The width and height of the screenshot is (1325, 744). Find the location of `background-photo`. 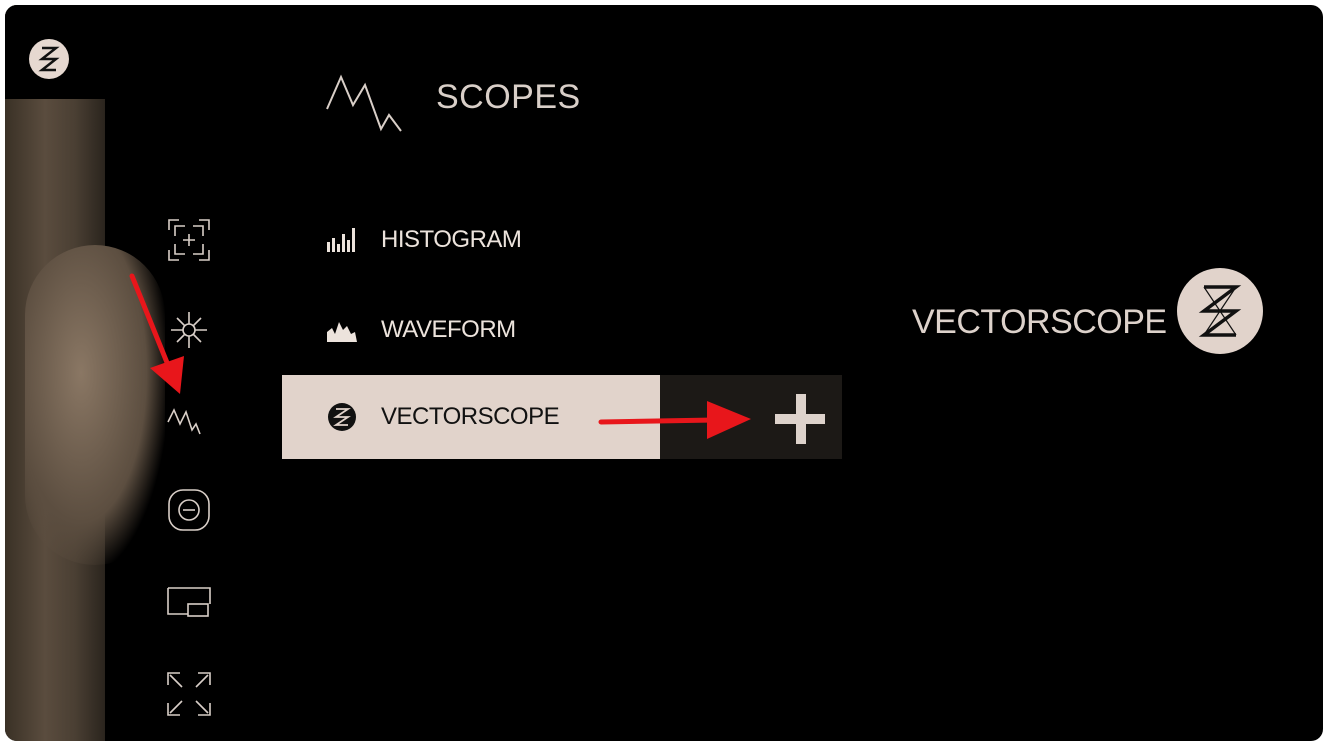

background-photo is located at coordinates (85, 373).